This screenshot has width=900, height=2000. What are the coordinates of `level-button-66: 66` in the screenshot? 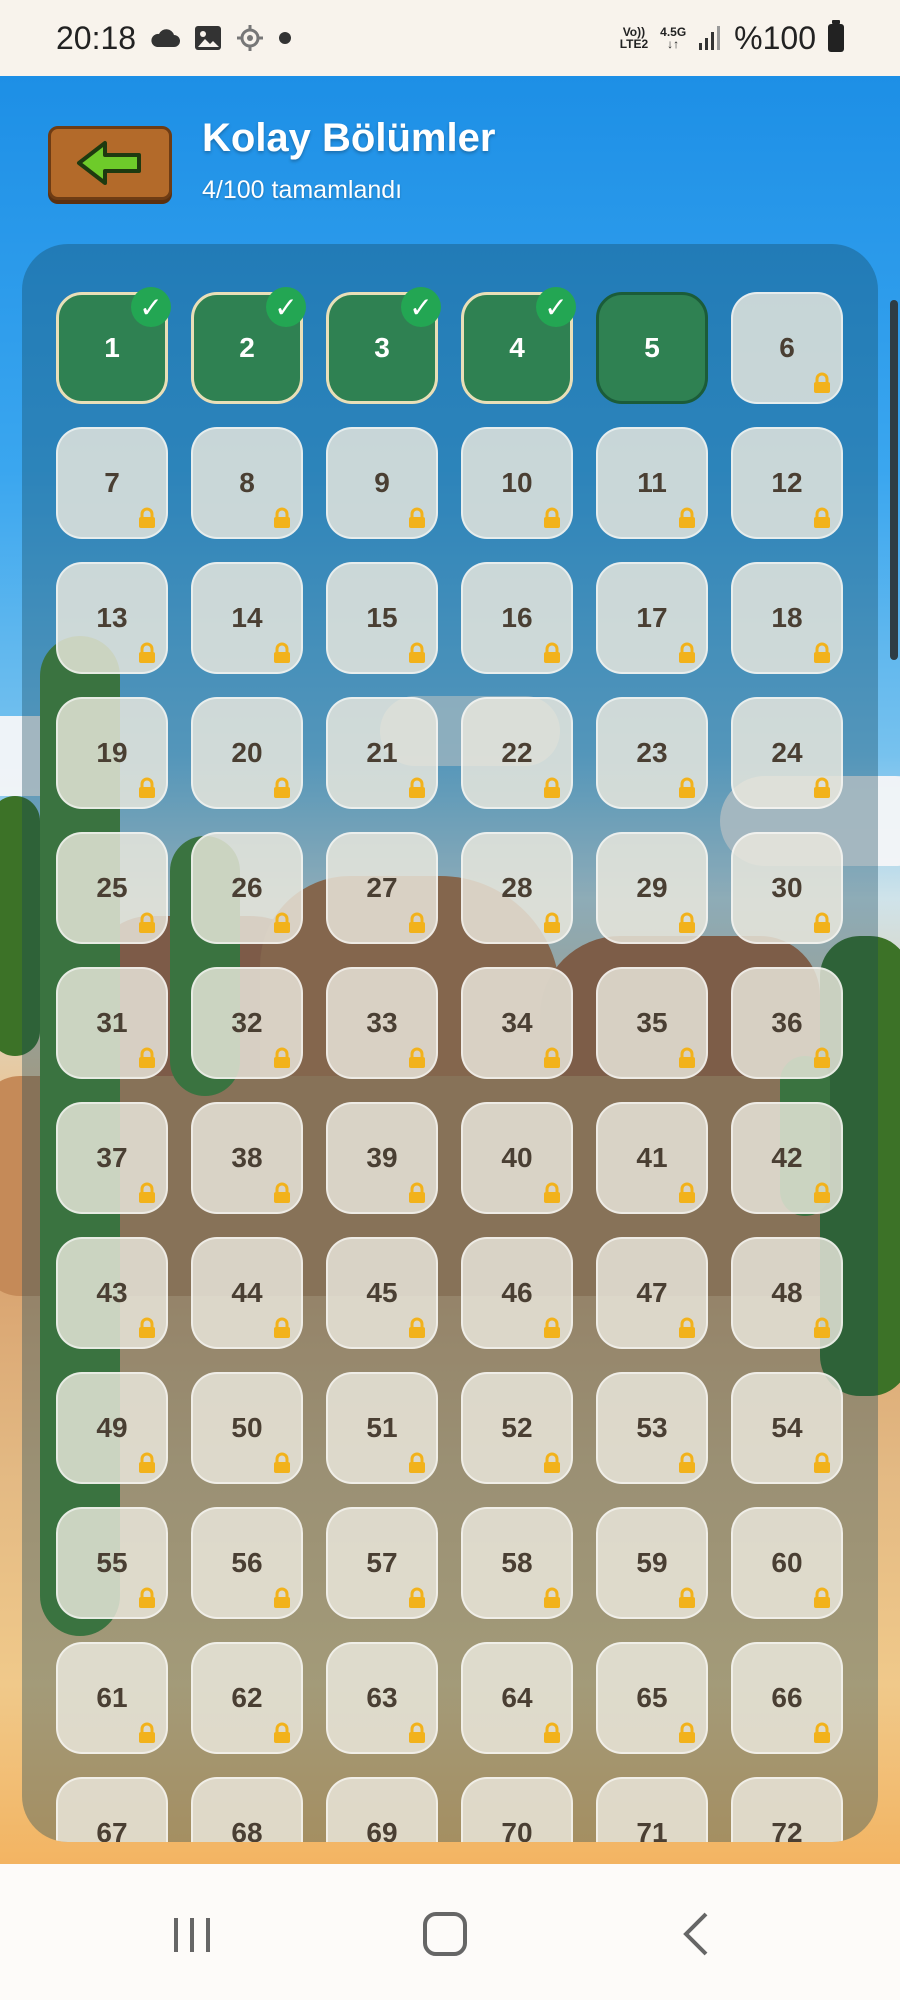 It's located at (787, 1698).